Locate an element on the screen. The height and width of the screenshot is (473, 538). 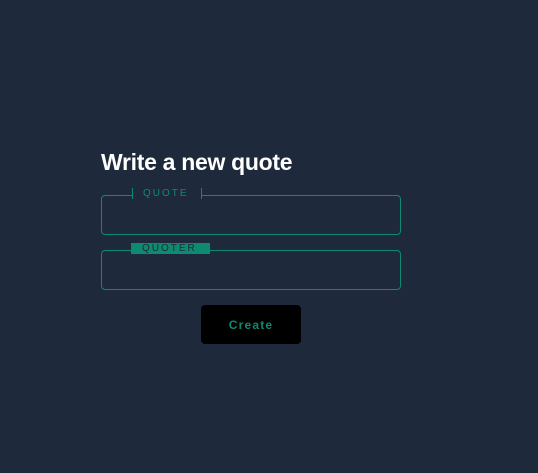
quote-input is located at coordinates (251, 215).